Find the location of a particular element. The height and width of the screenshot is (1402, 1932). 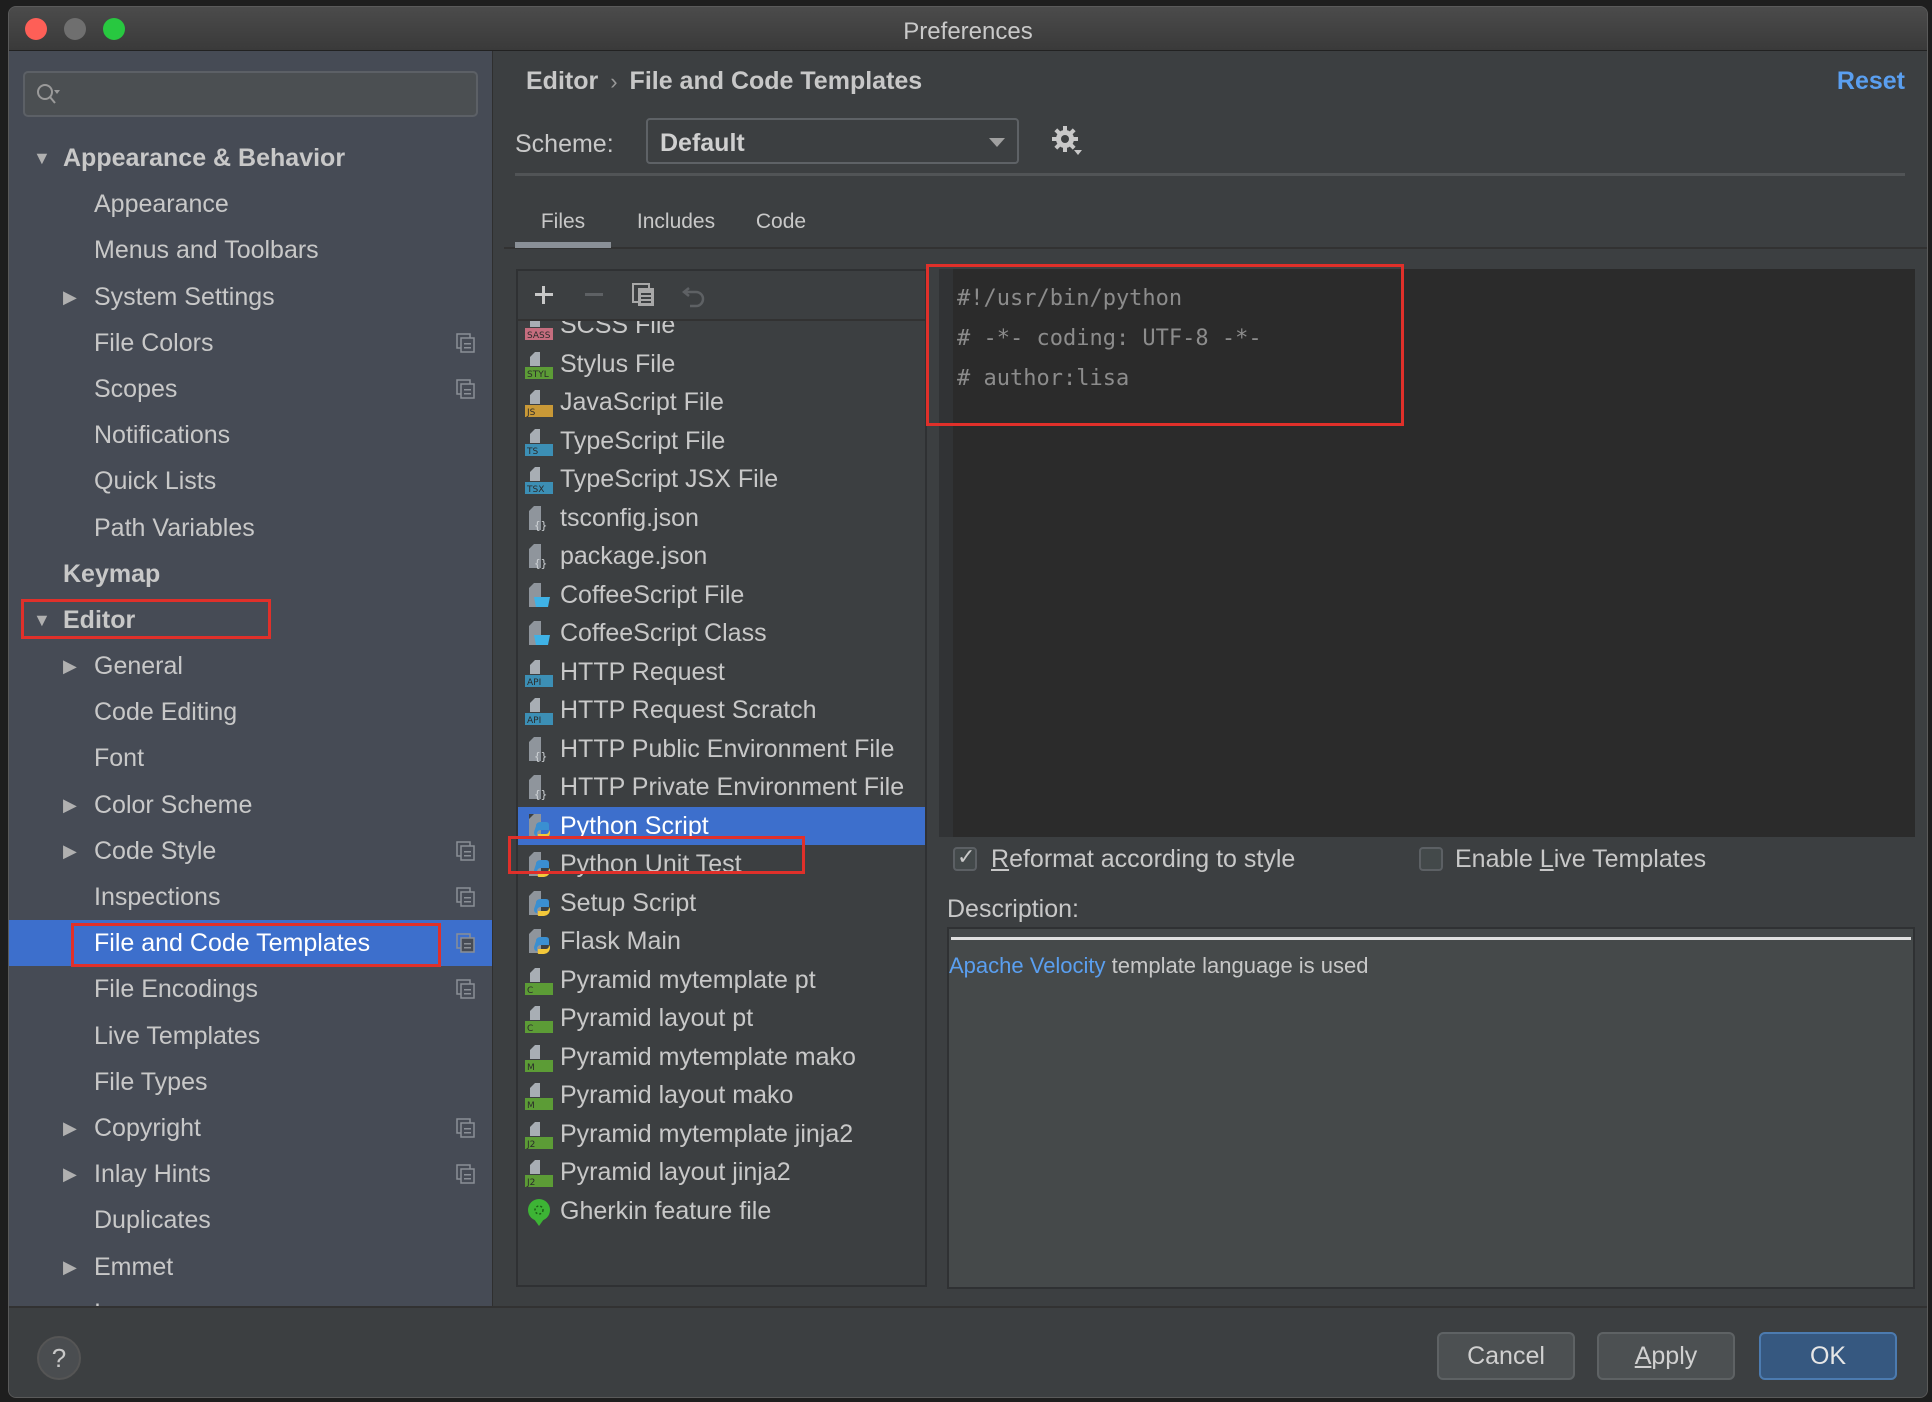

live-templates-label: Enable Live Templates is located at coordinates (1580, 859).